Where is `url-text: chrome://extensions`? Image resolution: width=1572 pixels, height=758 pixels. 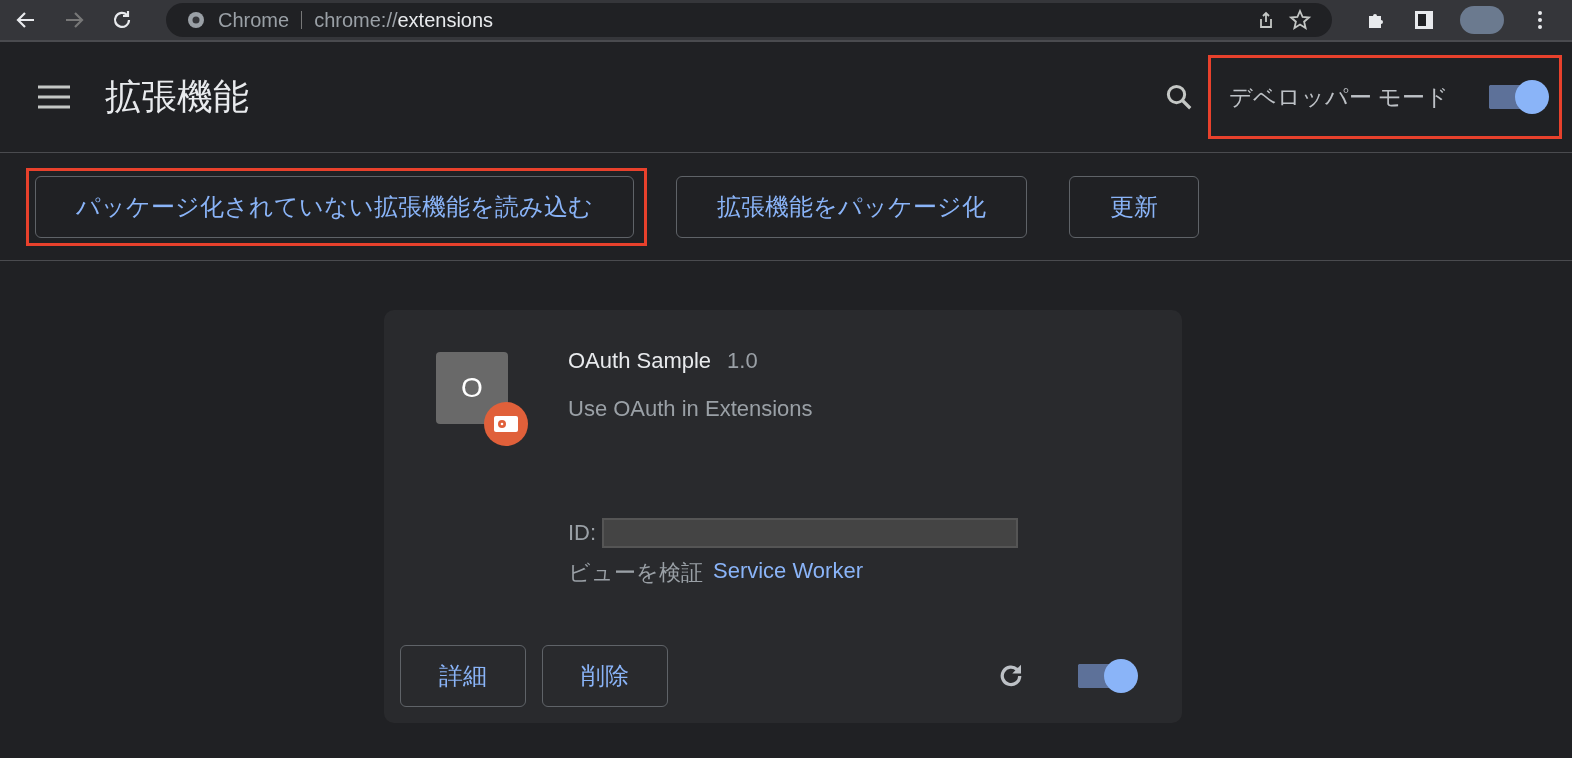
url-text: chrome://extensions is located at coordinates (404, 20).